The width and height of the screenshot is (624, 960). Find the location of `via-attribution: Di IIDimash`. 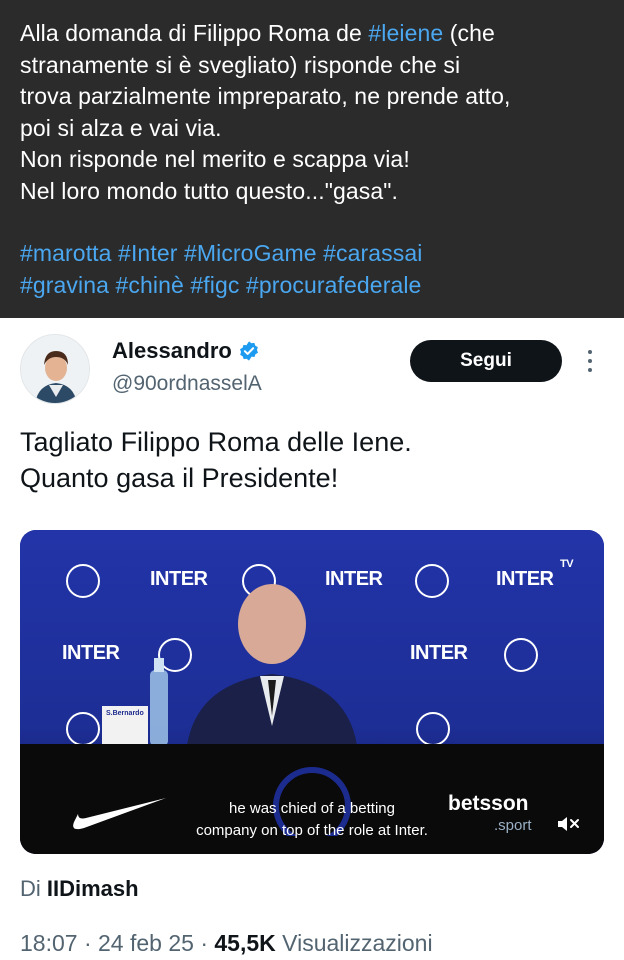

via-attribution: Di IIDimash is located at coordinates (79, 889).